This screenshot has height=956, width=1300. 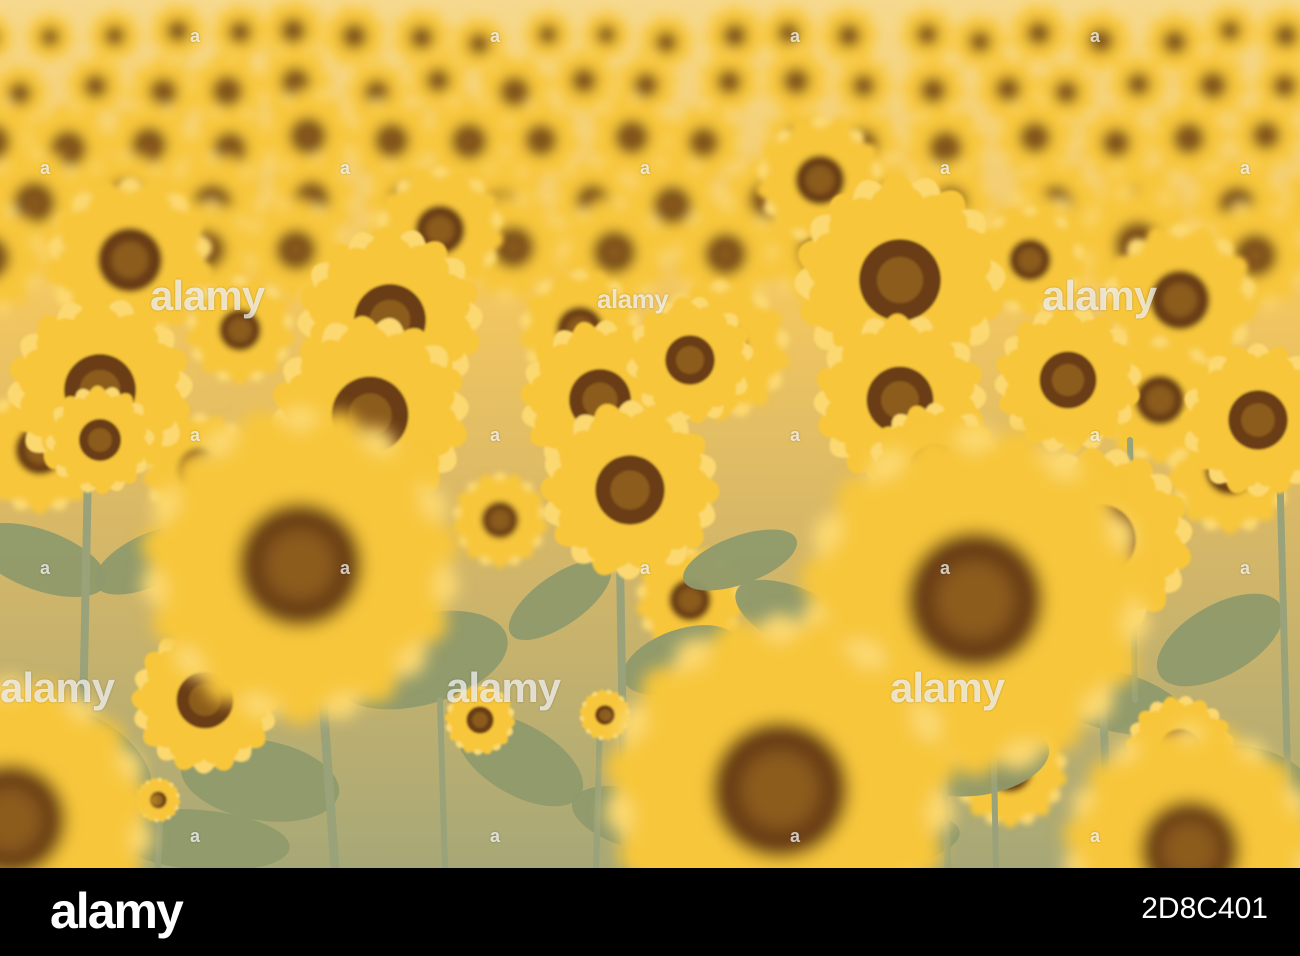 I want to click on image-id: 2D8C401, so click(x=1204, y=908).